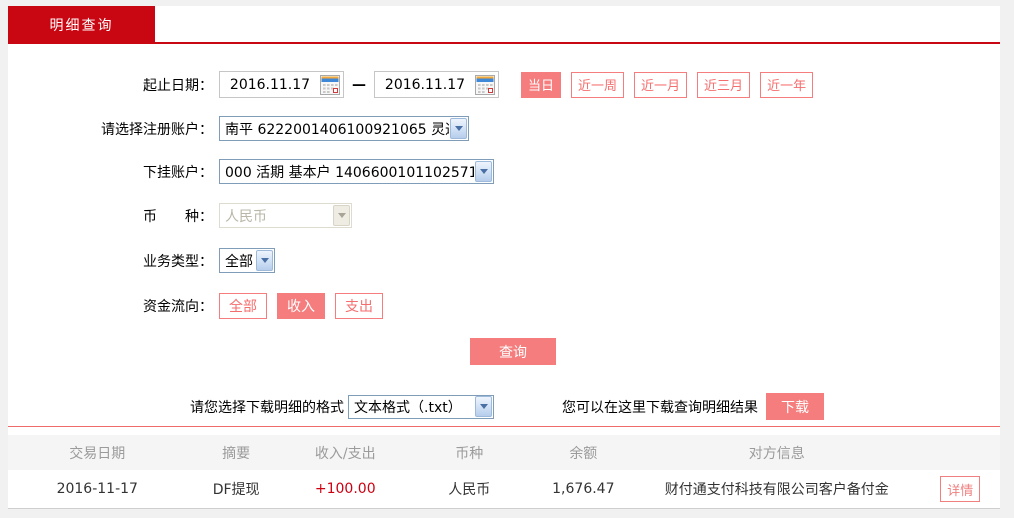  What do you see at coordinates (243, 306) in the screenshot?
I see `flow-all-button: 全部` at bounding box center [243, 306].